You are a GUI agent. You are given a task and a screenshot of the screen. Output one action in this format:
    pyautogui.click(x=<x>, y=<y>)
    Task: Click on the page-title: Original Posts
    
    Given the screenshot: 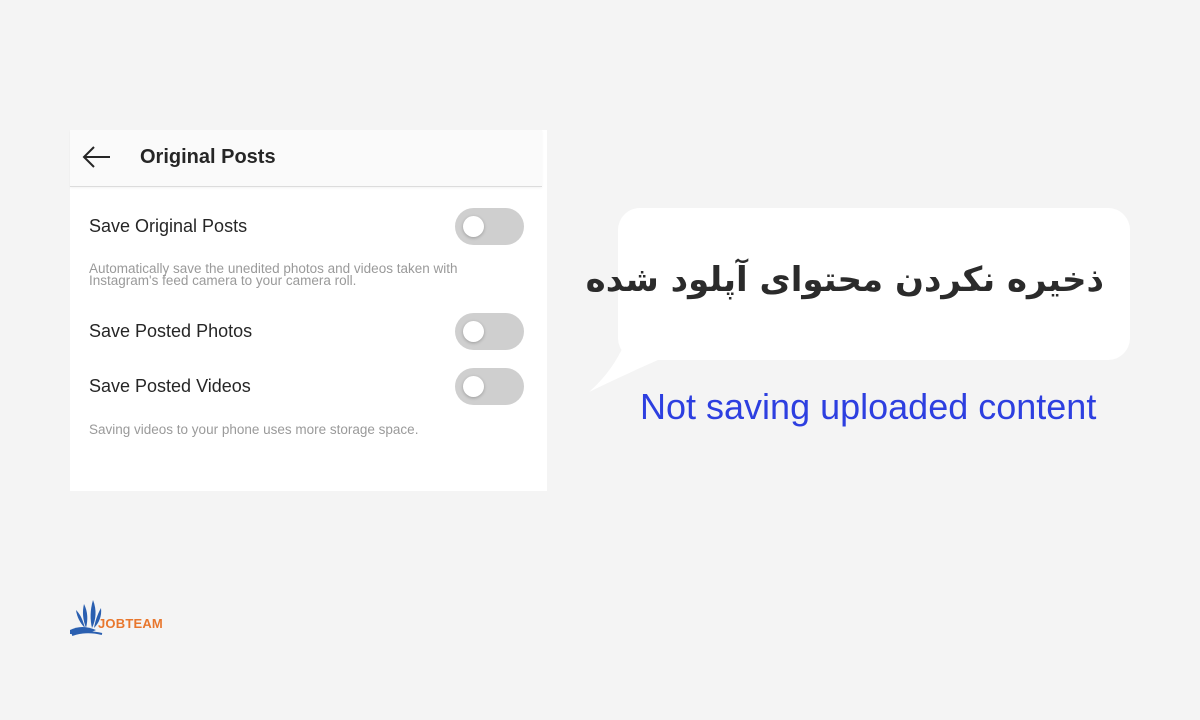 What is the action you would take?
    pyautogui.click(x=208, y=157)
    